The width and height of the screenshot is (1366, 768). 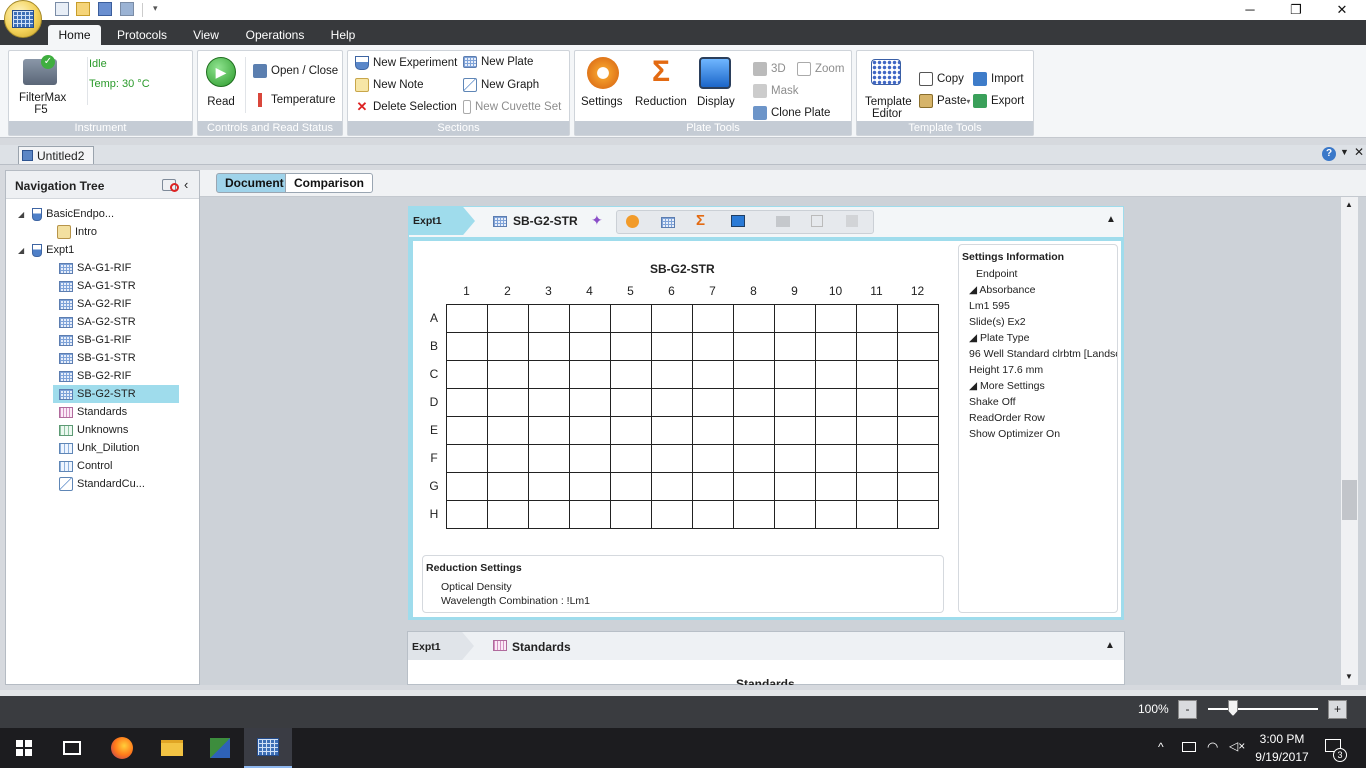 What do you see at coordinates (102, 358) in the screenshot?
I see `tree-item: SB-G1-STR` at bounding box center [102, 358].